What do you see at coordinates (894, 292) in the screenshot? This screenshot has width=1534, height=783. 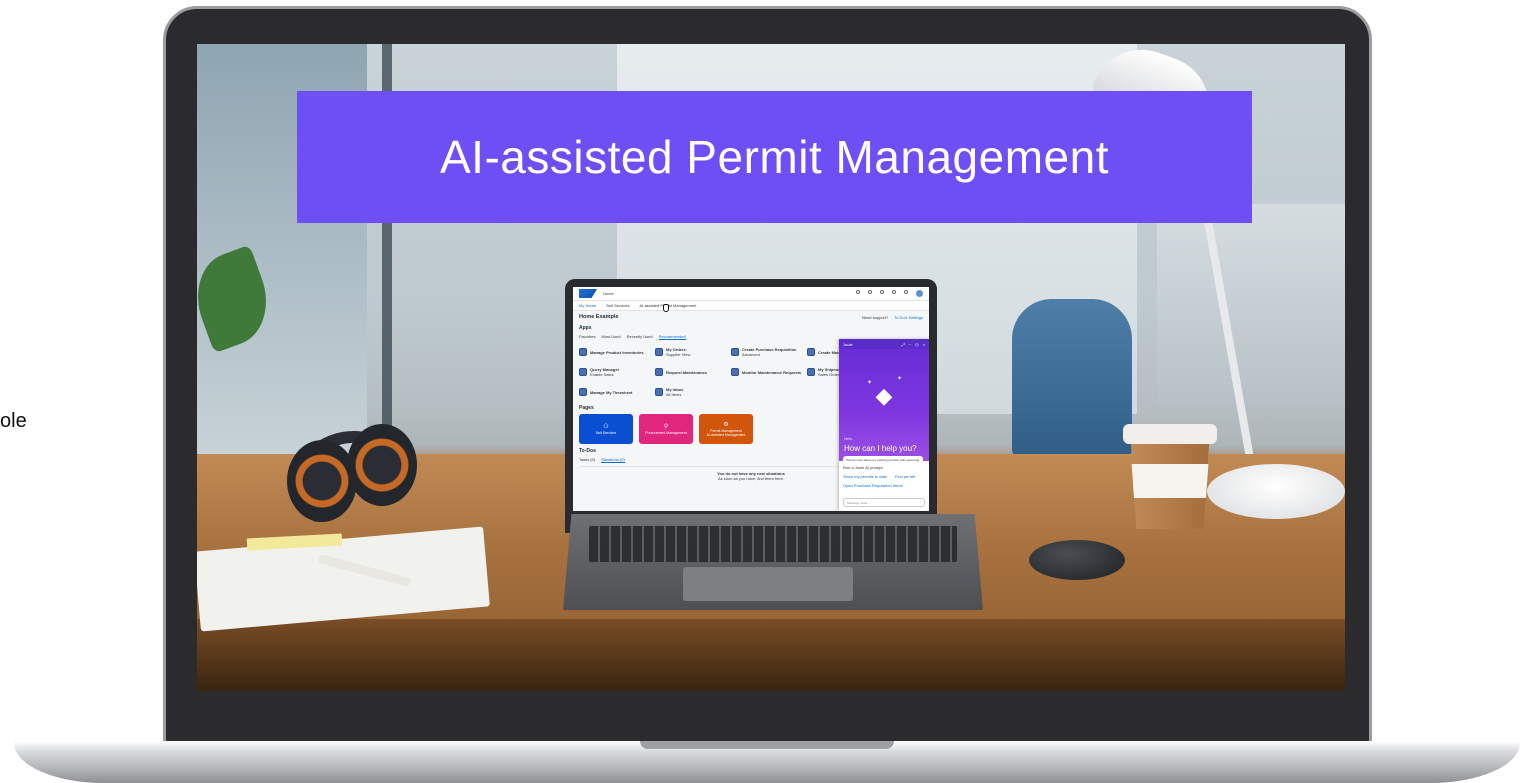 I see `settings-icon` at bounding box center [894, 292].